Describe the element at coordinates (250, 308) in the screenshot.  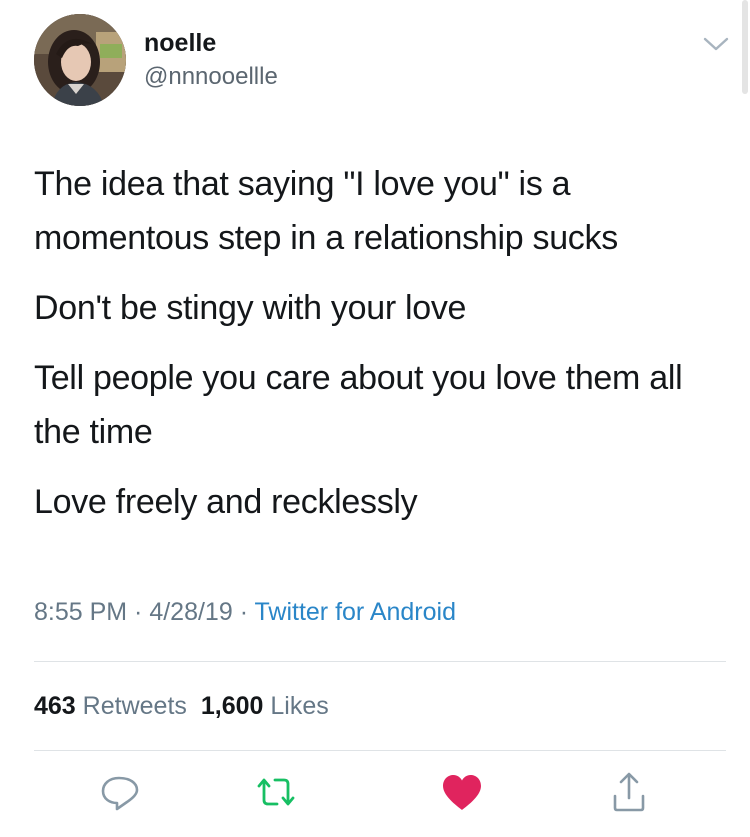
I see `tweet-paragraph: Don't be stingy with your love` at that location.